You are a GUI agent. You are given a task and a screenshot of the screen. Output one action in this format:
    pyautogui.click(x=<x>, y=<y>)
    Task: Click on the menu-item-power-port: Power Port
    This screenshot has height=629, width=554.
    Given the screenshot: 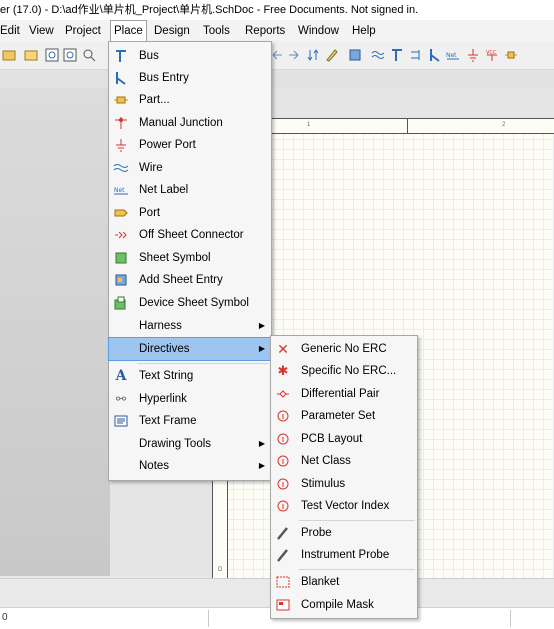 What is the action you would take?
    pyautogui.click(x=190, y=145)
    